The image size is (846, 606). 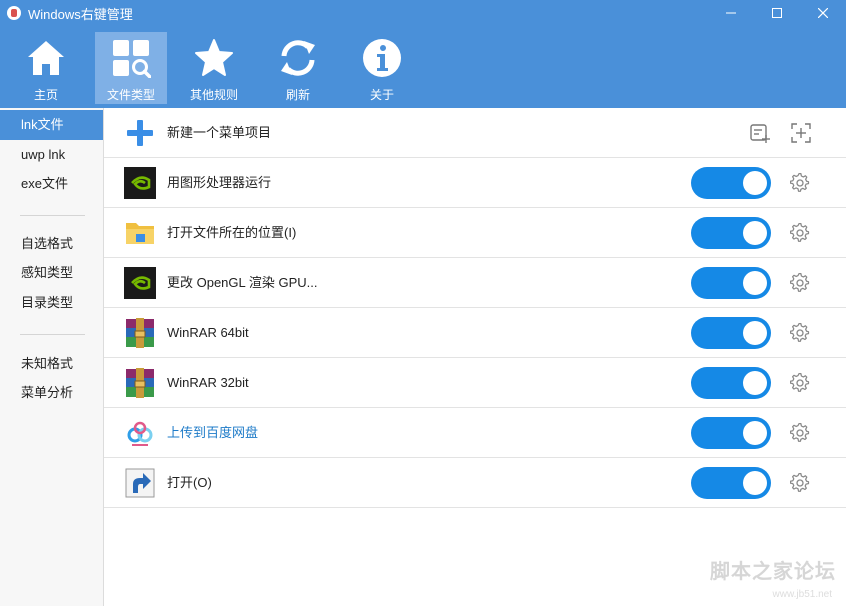 I want to click on toolbar-home-button: 主页, so click(x=46, y=68).